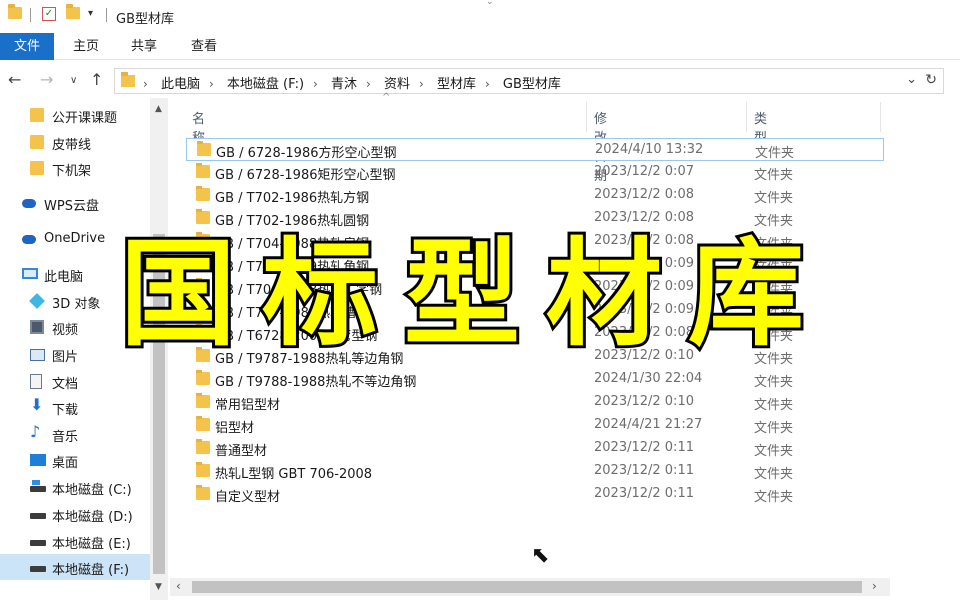  I want to click on tab-file: 文件, so click(27, 46).